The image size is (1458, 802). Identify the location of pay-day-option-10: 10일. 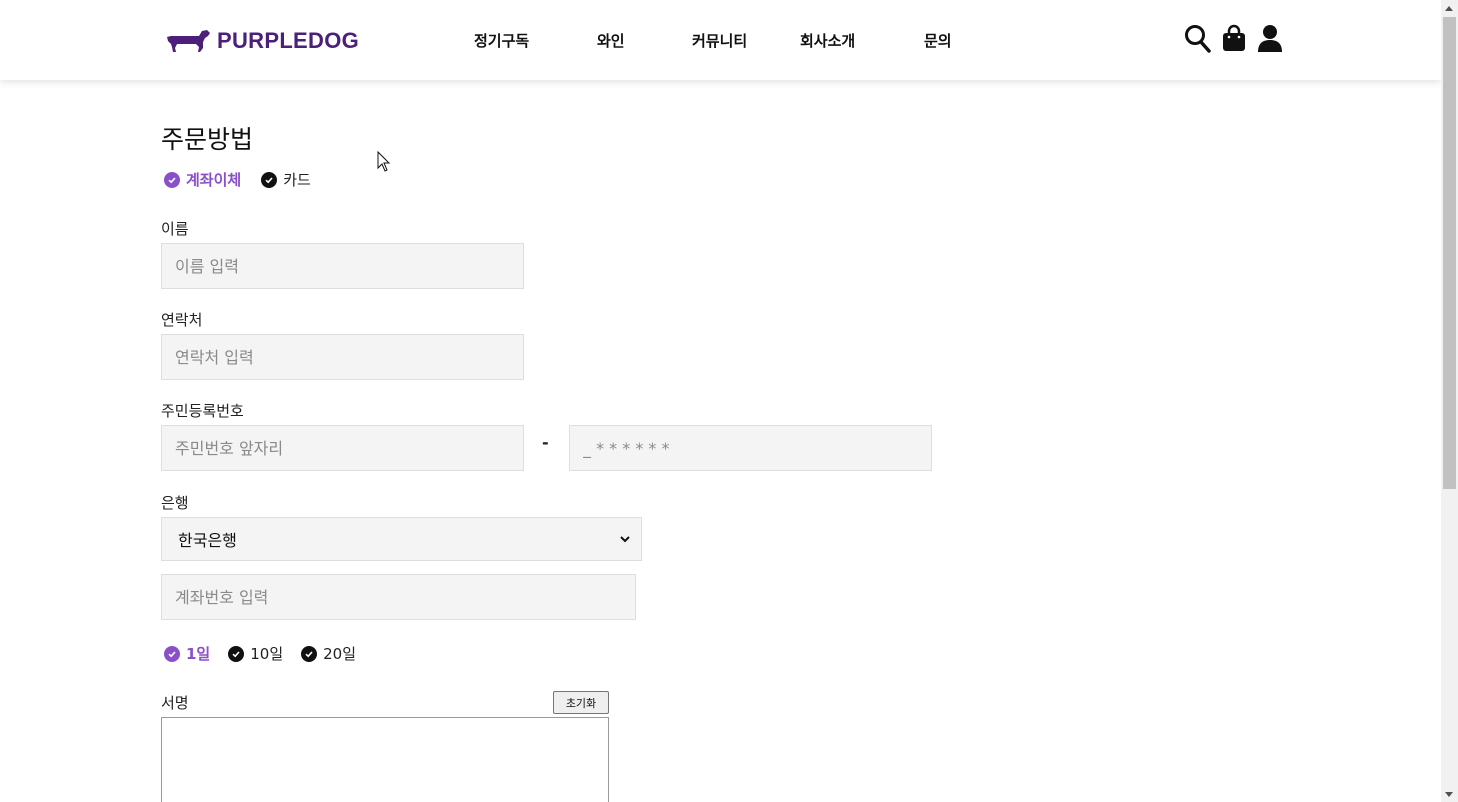
(255, 653).